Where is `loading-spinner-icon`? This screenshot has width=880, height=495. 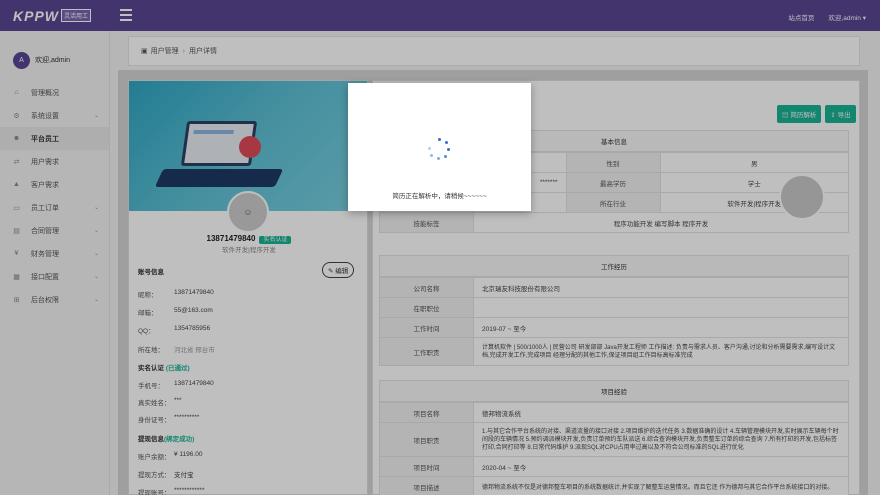 loading-spinner-icon is located at coordinates (439, 149).